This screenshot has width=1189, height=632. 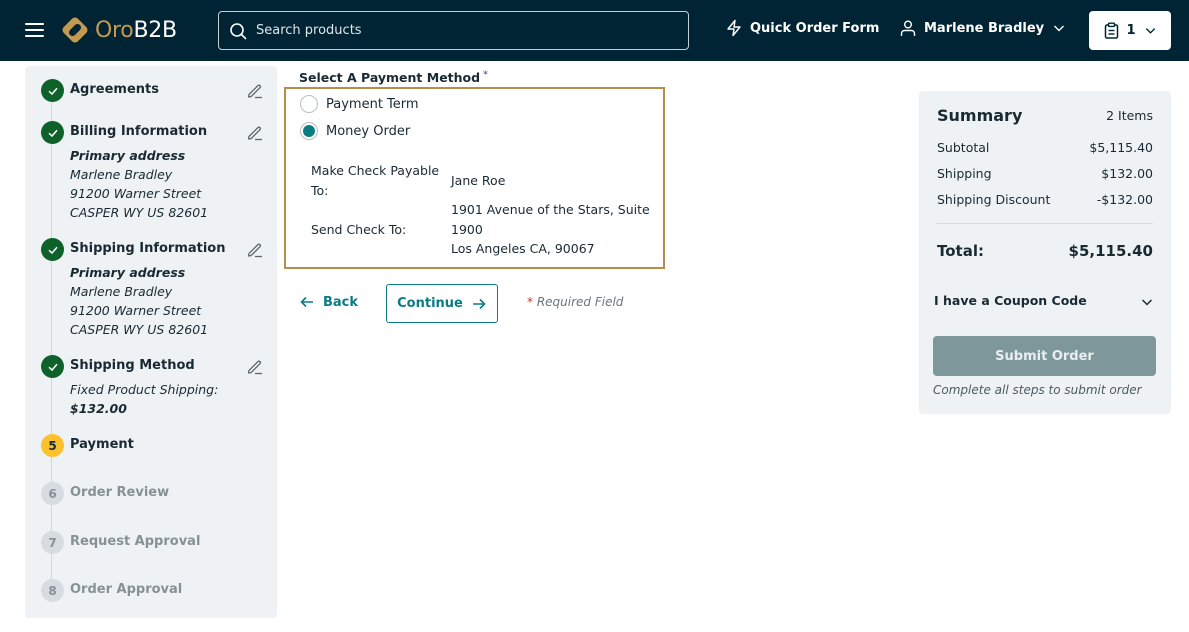 What do you see at coordinates (1045, 199) in the screenshot?
I see `summary-row-shipping-discount: Shipping Discount -$132.00` at bounding box center [1045, 199].